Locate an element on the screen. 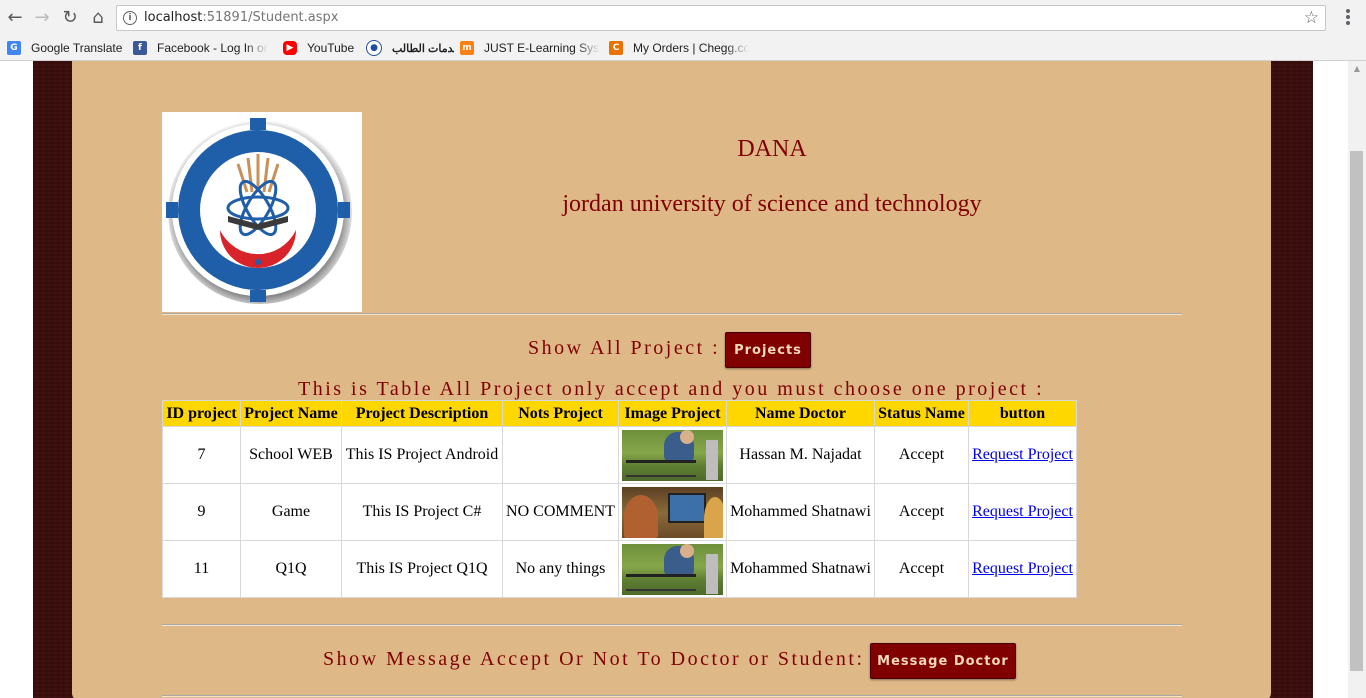 Image resolution: width=1366 pixels, height=698 pixels. cell-description: This IS Project Q1Q is located at coordinates (422, 569).